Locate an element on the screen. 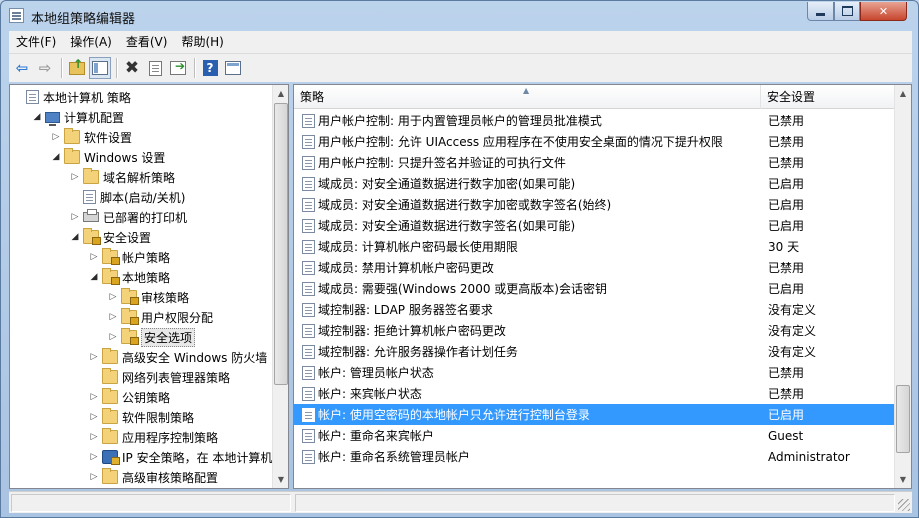 Image resolution: width=919 pixels, height=518 pixels. policy-row: 用户帐户控制: 用于内置管理员帐户的管理员批准模式 已禁用 is located at coordinates (594, 120).